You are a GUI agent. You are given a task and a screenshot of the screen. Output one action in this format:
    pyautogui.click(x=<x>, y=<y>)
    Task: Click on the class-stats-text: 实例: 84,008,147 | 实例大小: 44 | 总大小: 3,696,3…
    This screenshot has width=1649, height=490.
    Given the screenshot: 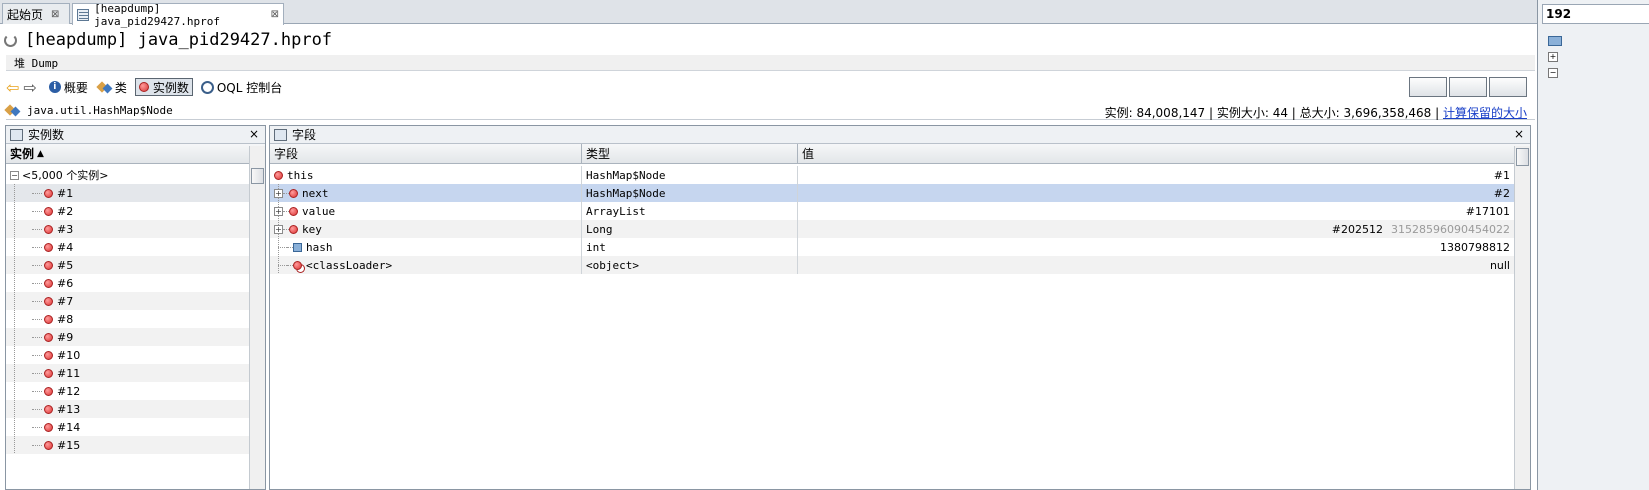 What is the action you would take?
    pyautogui.click(x=1272, y=113)
    